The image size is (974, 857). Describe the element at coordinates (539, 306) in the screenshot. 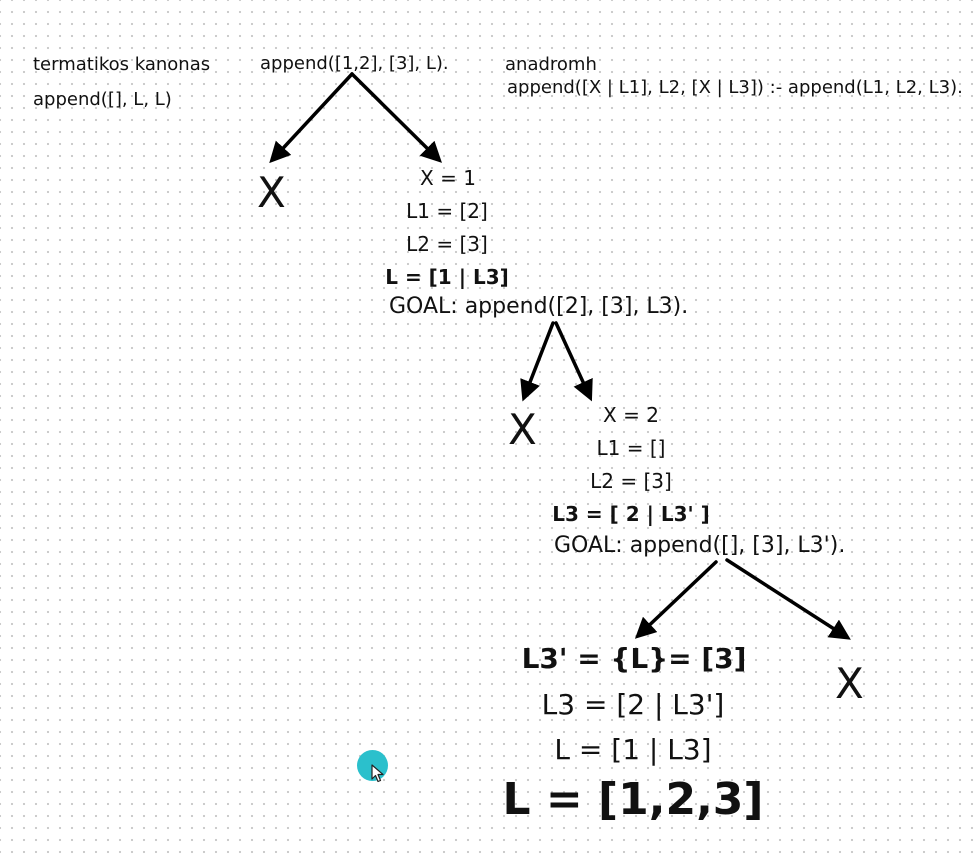

I see `goal-level1: GOAL: append([2], [3], L3).` at that location.